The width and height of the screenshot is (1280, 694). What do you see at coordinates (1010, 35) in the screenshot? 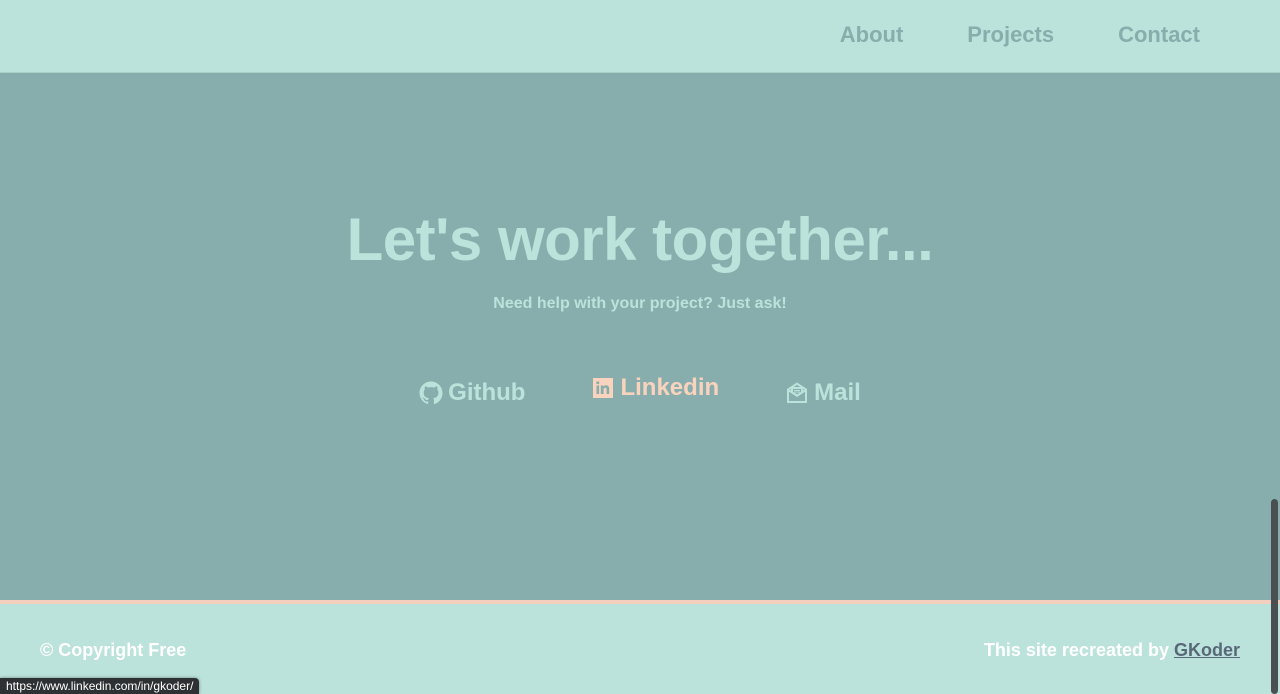
I see `nav-link-projects: Projects` at bounding box center [1010, 35].